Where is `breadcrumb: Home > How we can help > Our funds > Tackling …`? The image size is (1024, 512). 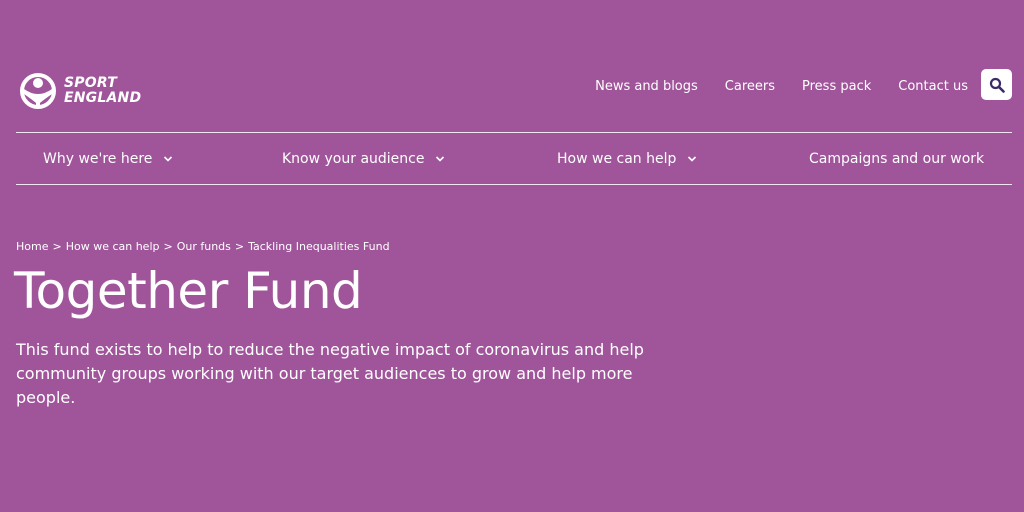 breadcrumb: Home > How we can help > Our funds > Tackling … is located at coordinates (203, 246).